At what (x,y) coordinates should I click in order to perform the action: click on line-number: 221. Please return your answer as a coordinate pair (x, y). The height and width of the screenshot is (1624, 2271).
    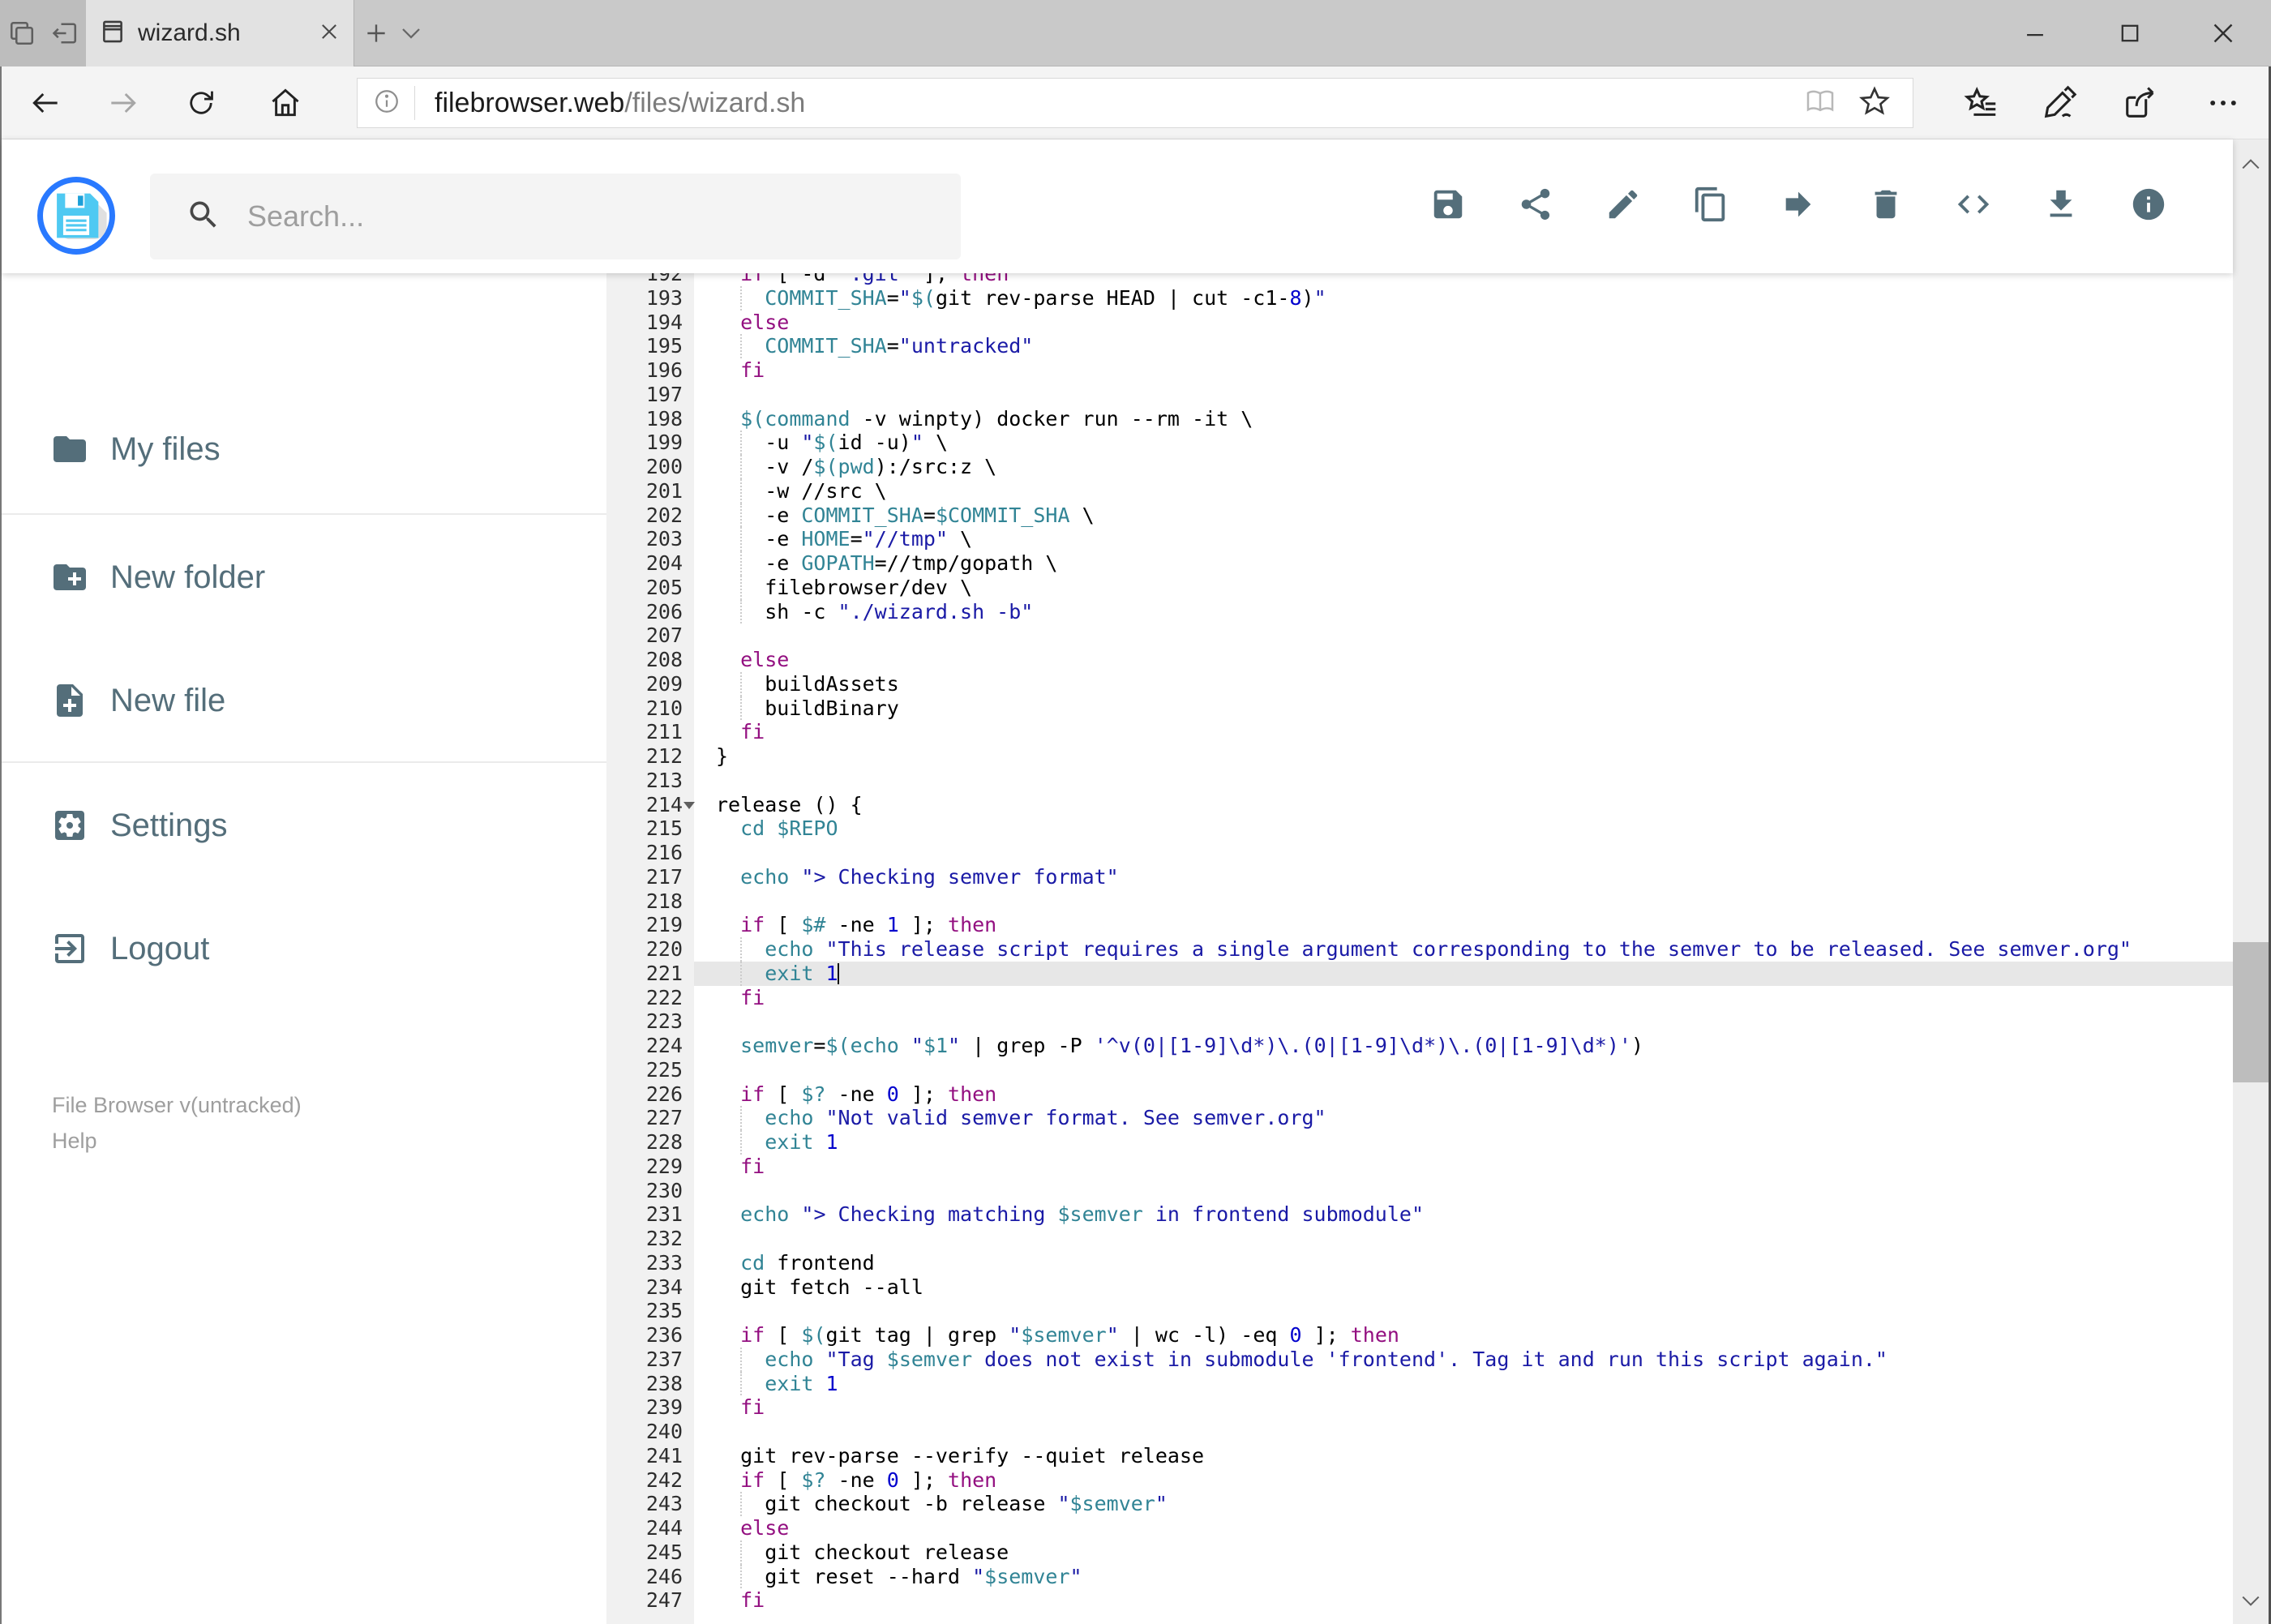
    Looking at the image, I should click on (650, 974).